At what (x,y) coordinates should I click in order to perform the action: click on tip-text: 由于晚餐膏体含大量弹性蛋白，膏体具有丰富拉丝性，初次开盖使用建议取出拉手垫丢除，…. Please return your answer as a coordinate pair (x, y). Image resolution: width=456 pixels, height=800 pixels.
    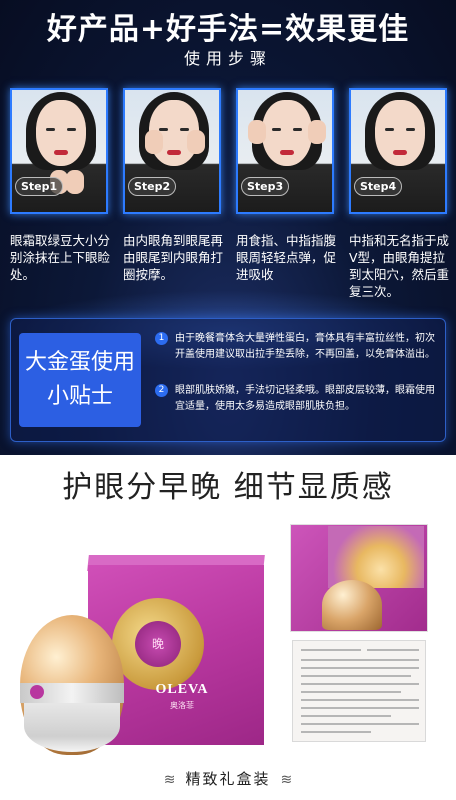
    Looking at the image, I should click on (305, 346).